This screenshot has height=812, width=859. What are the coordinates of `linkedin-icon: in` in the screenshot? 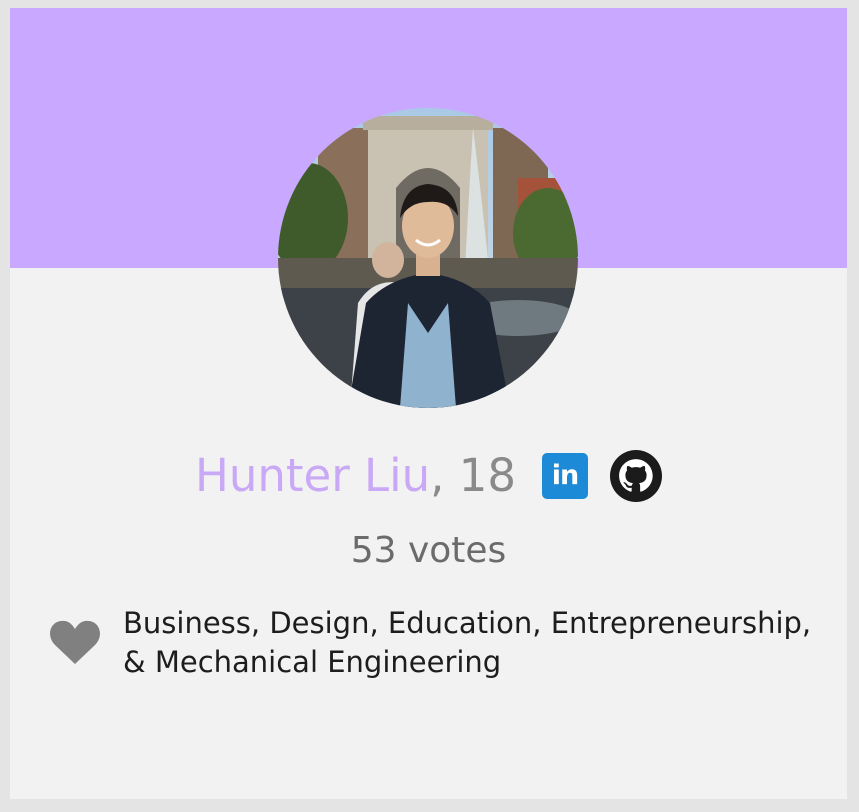 It's located at (564, 476).